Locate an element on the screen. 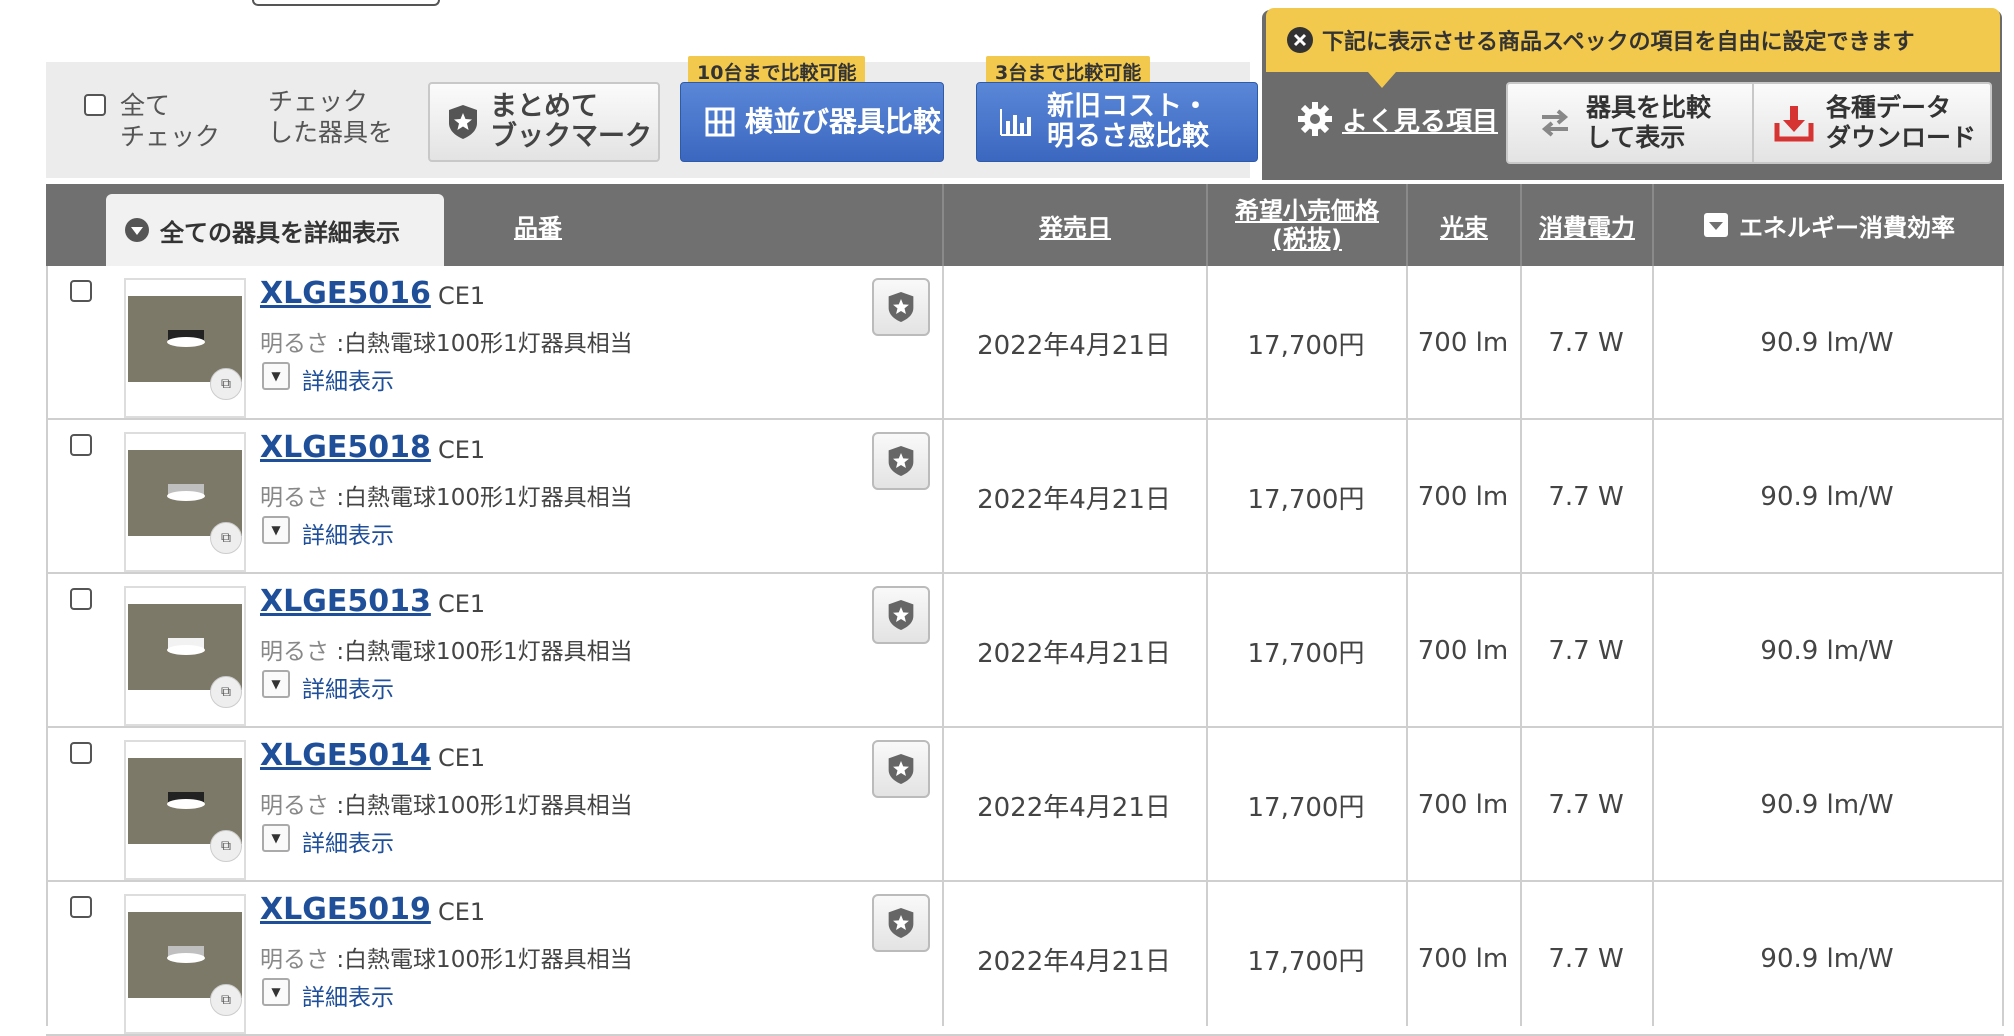 Image resolution: width=2014 pixels, height=1036 pixels. header-lumen-label: 光束 is located at coordinates (1464, 227).